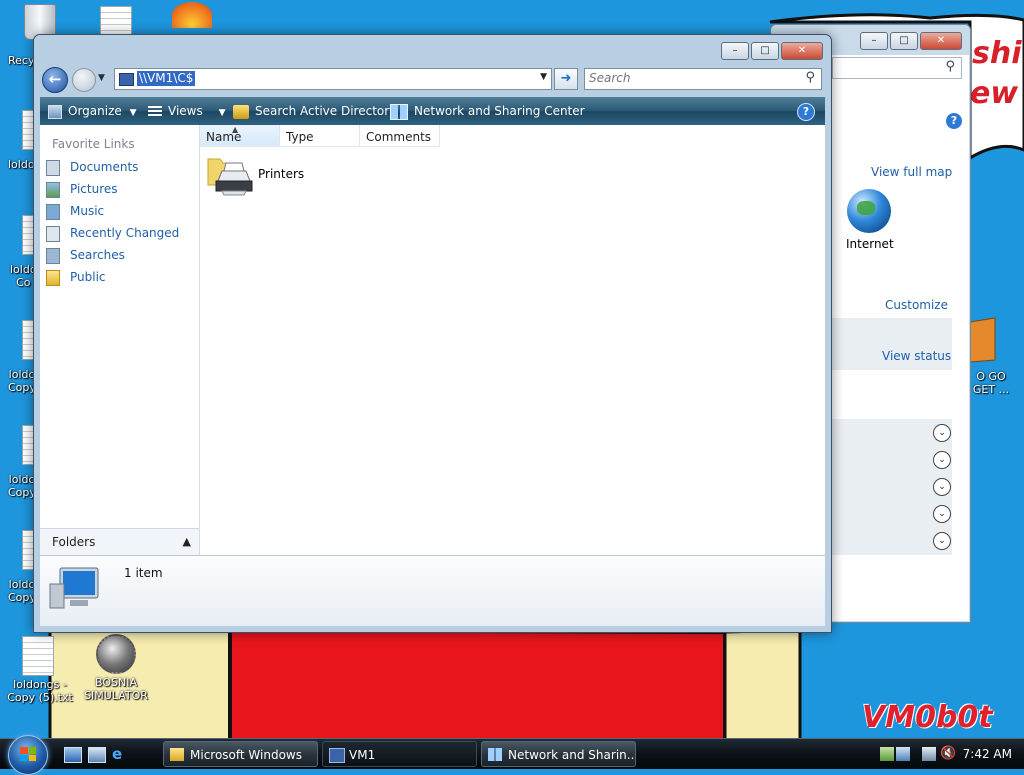 The image size is (1024, 775). Describe the element at coordinates (261, 175) in the screenshot. I see `file-item-printers: Printers` at that location.